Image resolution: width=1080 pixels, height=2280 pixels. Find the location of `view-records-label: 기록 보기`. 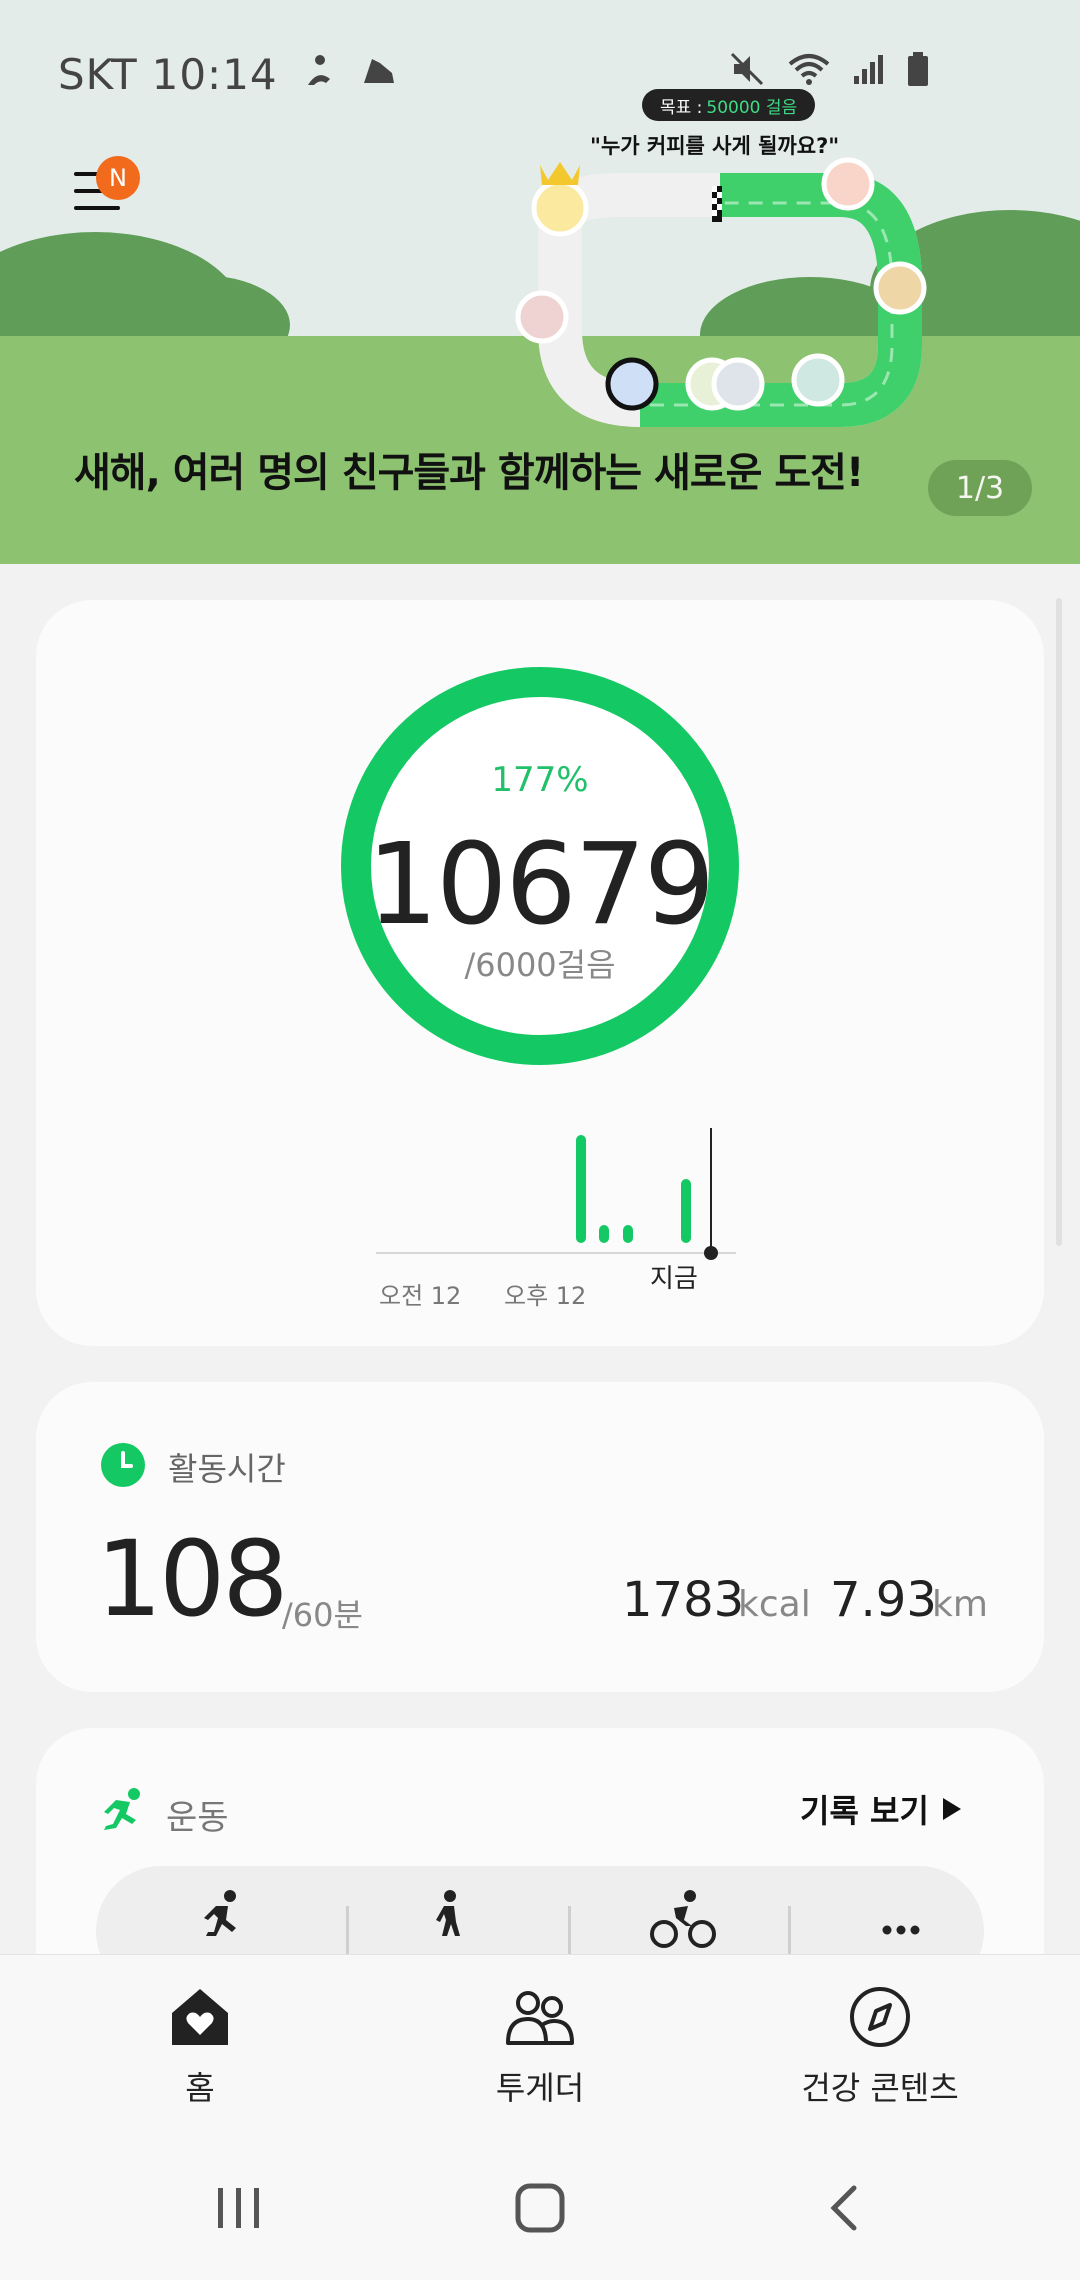

view-records-label: 기록 보기 is located at coordinates (864, 1811).